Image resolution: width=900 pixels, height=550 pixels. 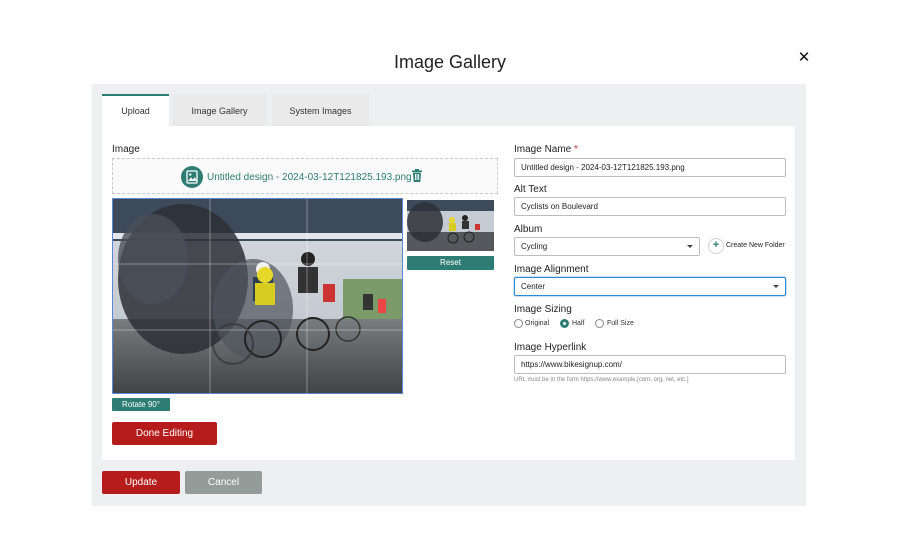 What do you see at coordinates (546, 149) in the screenshot?
I see `image-name-label: Image Name *` at bounding box center [546, 149].